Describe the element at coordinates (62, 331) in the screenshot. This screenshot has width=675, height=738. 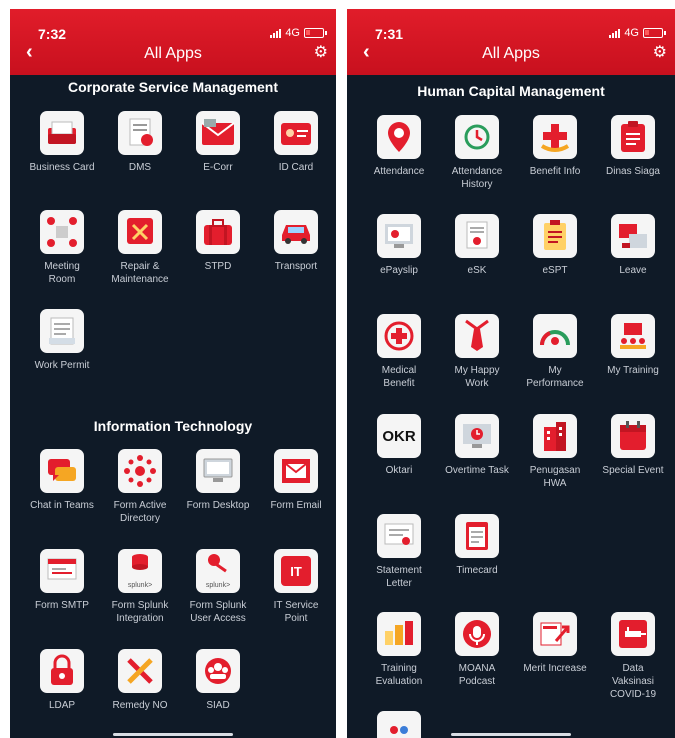
I see `permit-icon` at that location.